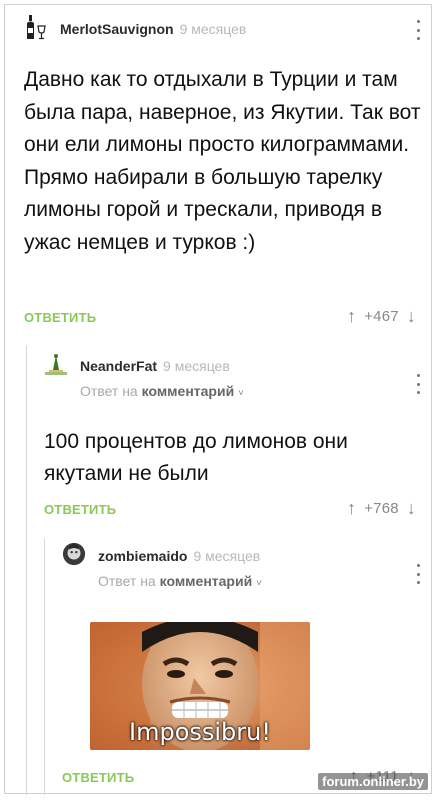 The image size is (438, 800). I want to click on score: +768, so click(381, 508).